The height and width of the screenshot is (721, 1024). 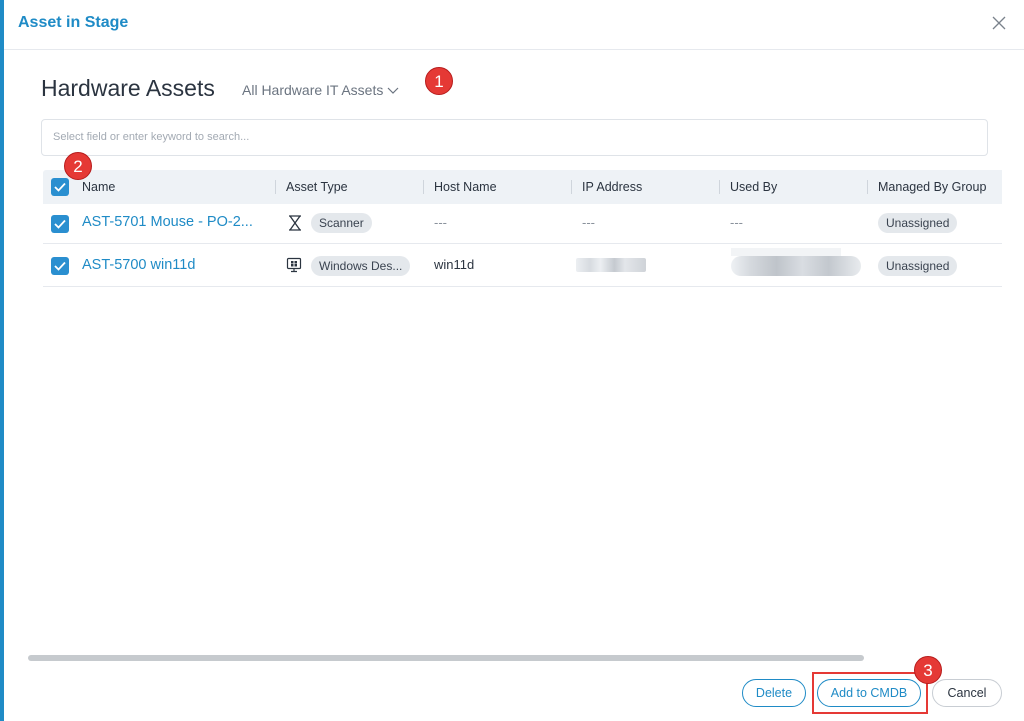 I want to click on close-icon, so click(x=1001, y=25).